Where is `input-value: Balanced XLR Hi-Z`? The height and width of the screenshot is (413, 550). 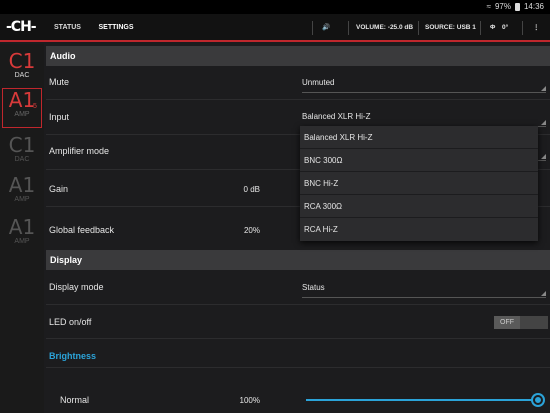 input-value: Balanced XLR Hi-Z is located at coordinates (336, 116).